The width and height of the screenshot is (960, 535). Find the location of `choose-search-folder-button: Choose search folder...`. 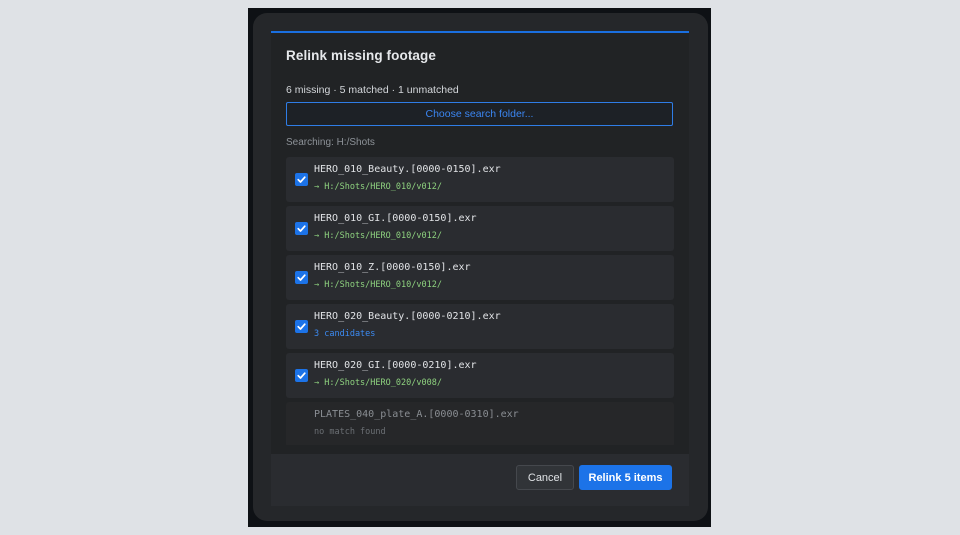

choose-search-folder-button: Choose search folder... is located at coordinates (479, 114).